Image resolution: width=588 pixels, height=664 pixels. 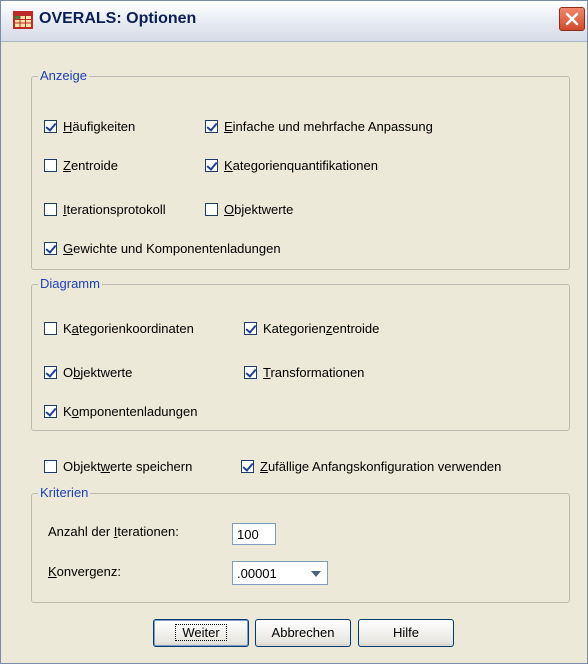 What do you see at coordinates (118, 18) in the screenshot?
I see `window-title: OVERALS: Optionen` at bounding box center [118, 18].